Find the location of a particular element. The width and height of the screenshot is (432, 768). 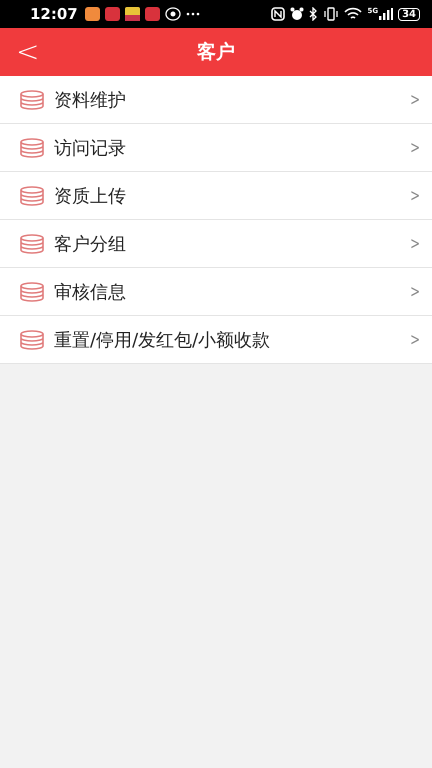

menu-item: 客户分组 > is located at coordinates (216, 244).